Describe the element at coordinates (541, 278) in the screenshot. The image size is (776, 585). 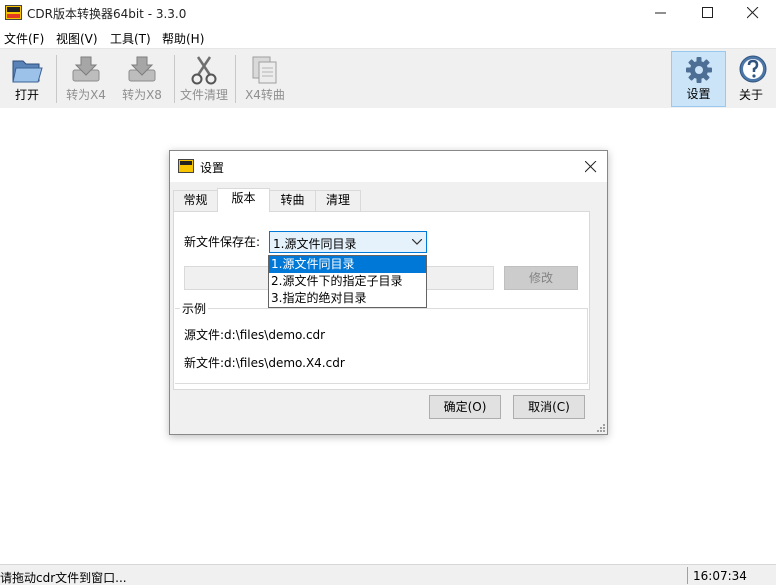
I see `modify-button: 修改` at that location.